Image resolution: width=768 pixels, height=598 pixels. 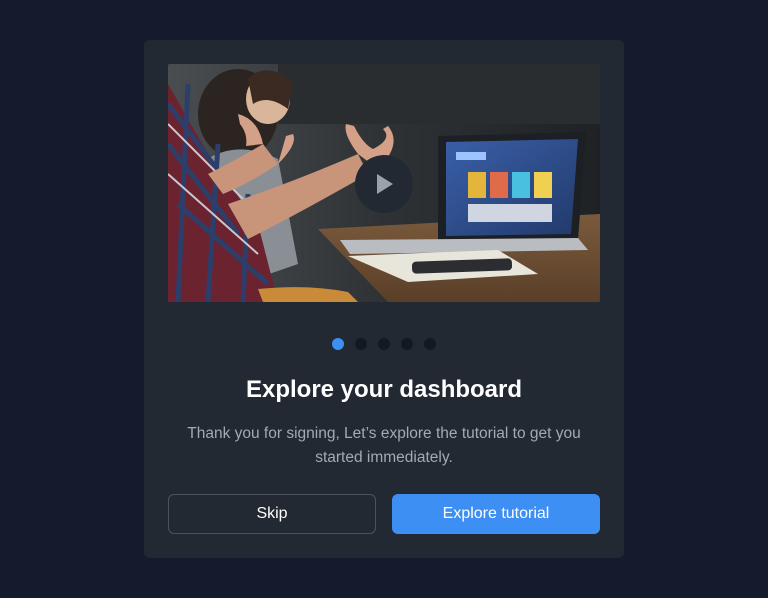 I want to click on play-button, so click(x=384, y=184).